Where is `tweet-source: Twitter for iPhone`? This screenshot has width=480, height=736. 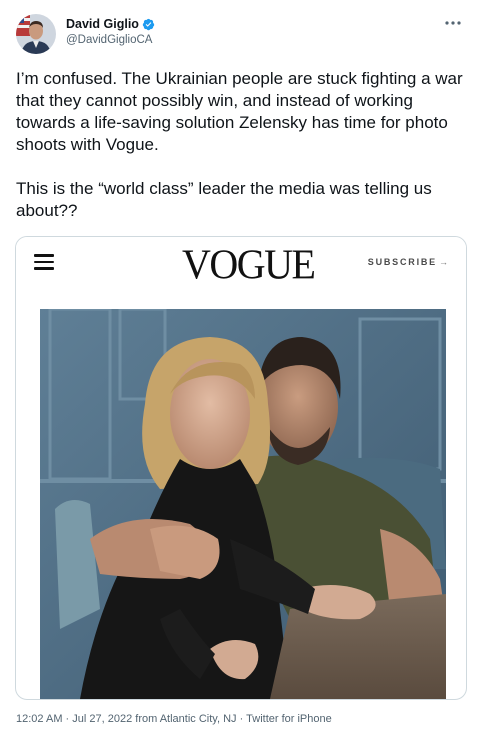
tweet-source: Twitter for iPhone is located at coordinates (289, 719).